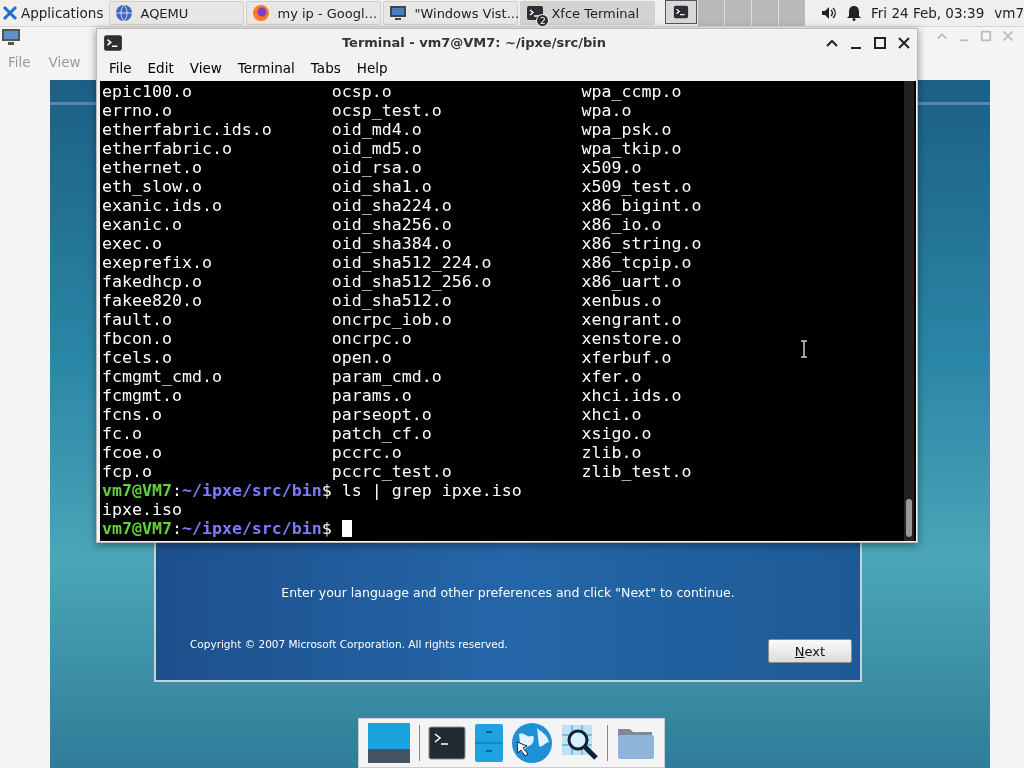 The width and height of the screenshot is (1024, 768). What do you see at coordinates (157, 262) in the screenshot?
I see `file-name: exeprefix.o` at bounding box center [157, 262].